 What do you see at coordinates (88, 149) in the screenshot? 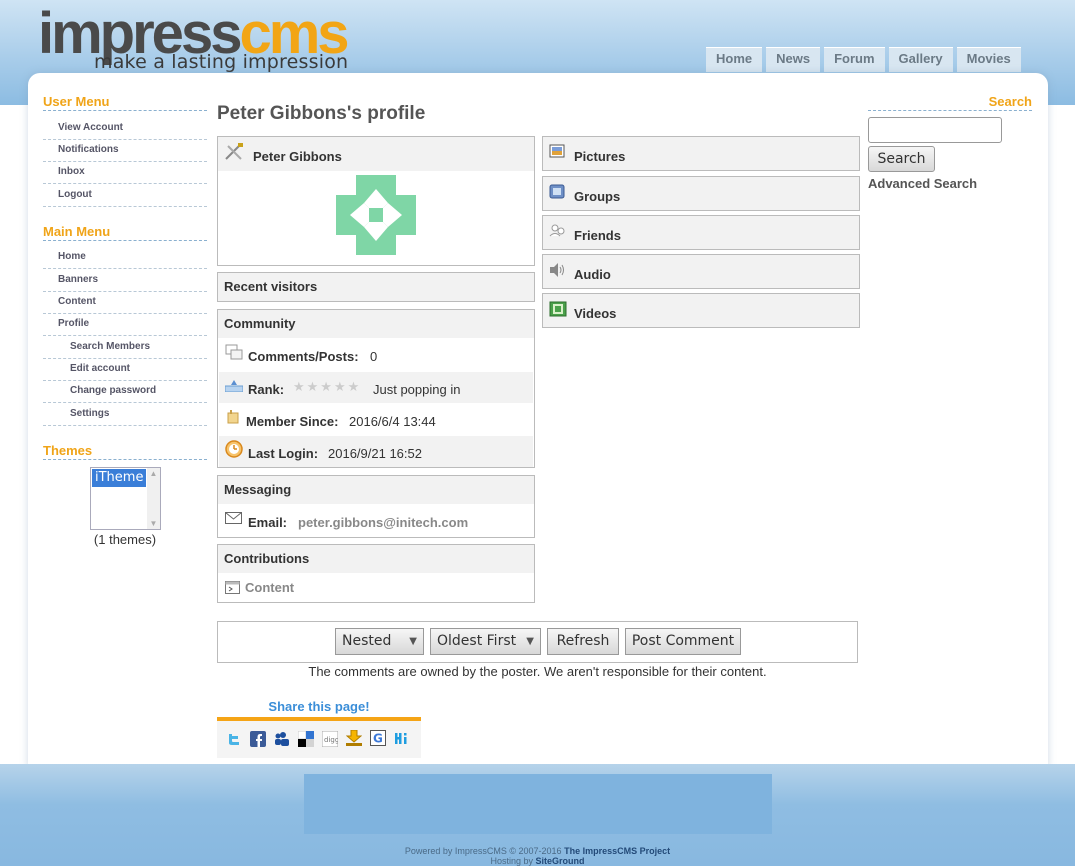
I see `menu-label: Notifications` at bounding box center [88, 149].